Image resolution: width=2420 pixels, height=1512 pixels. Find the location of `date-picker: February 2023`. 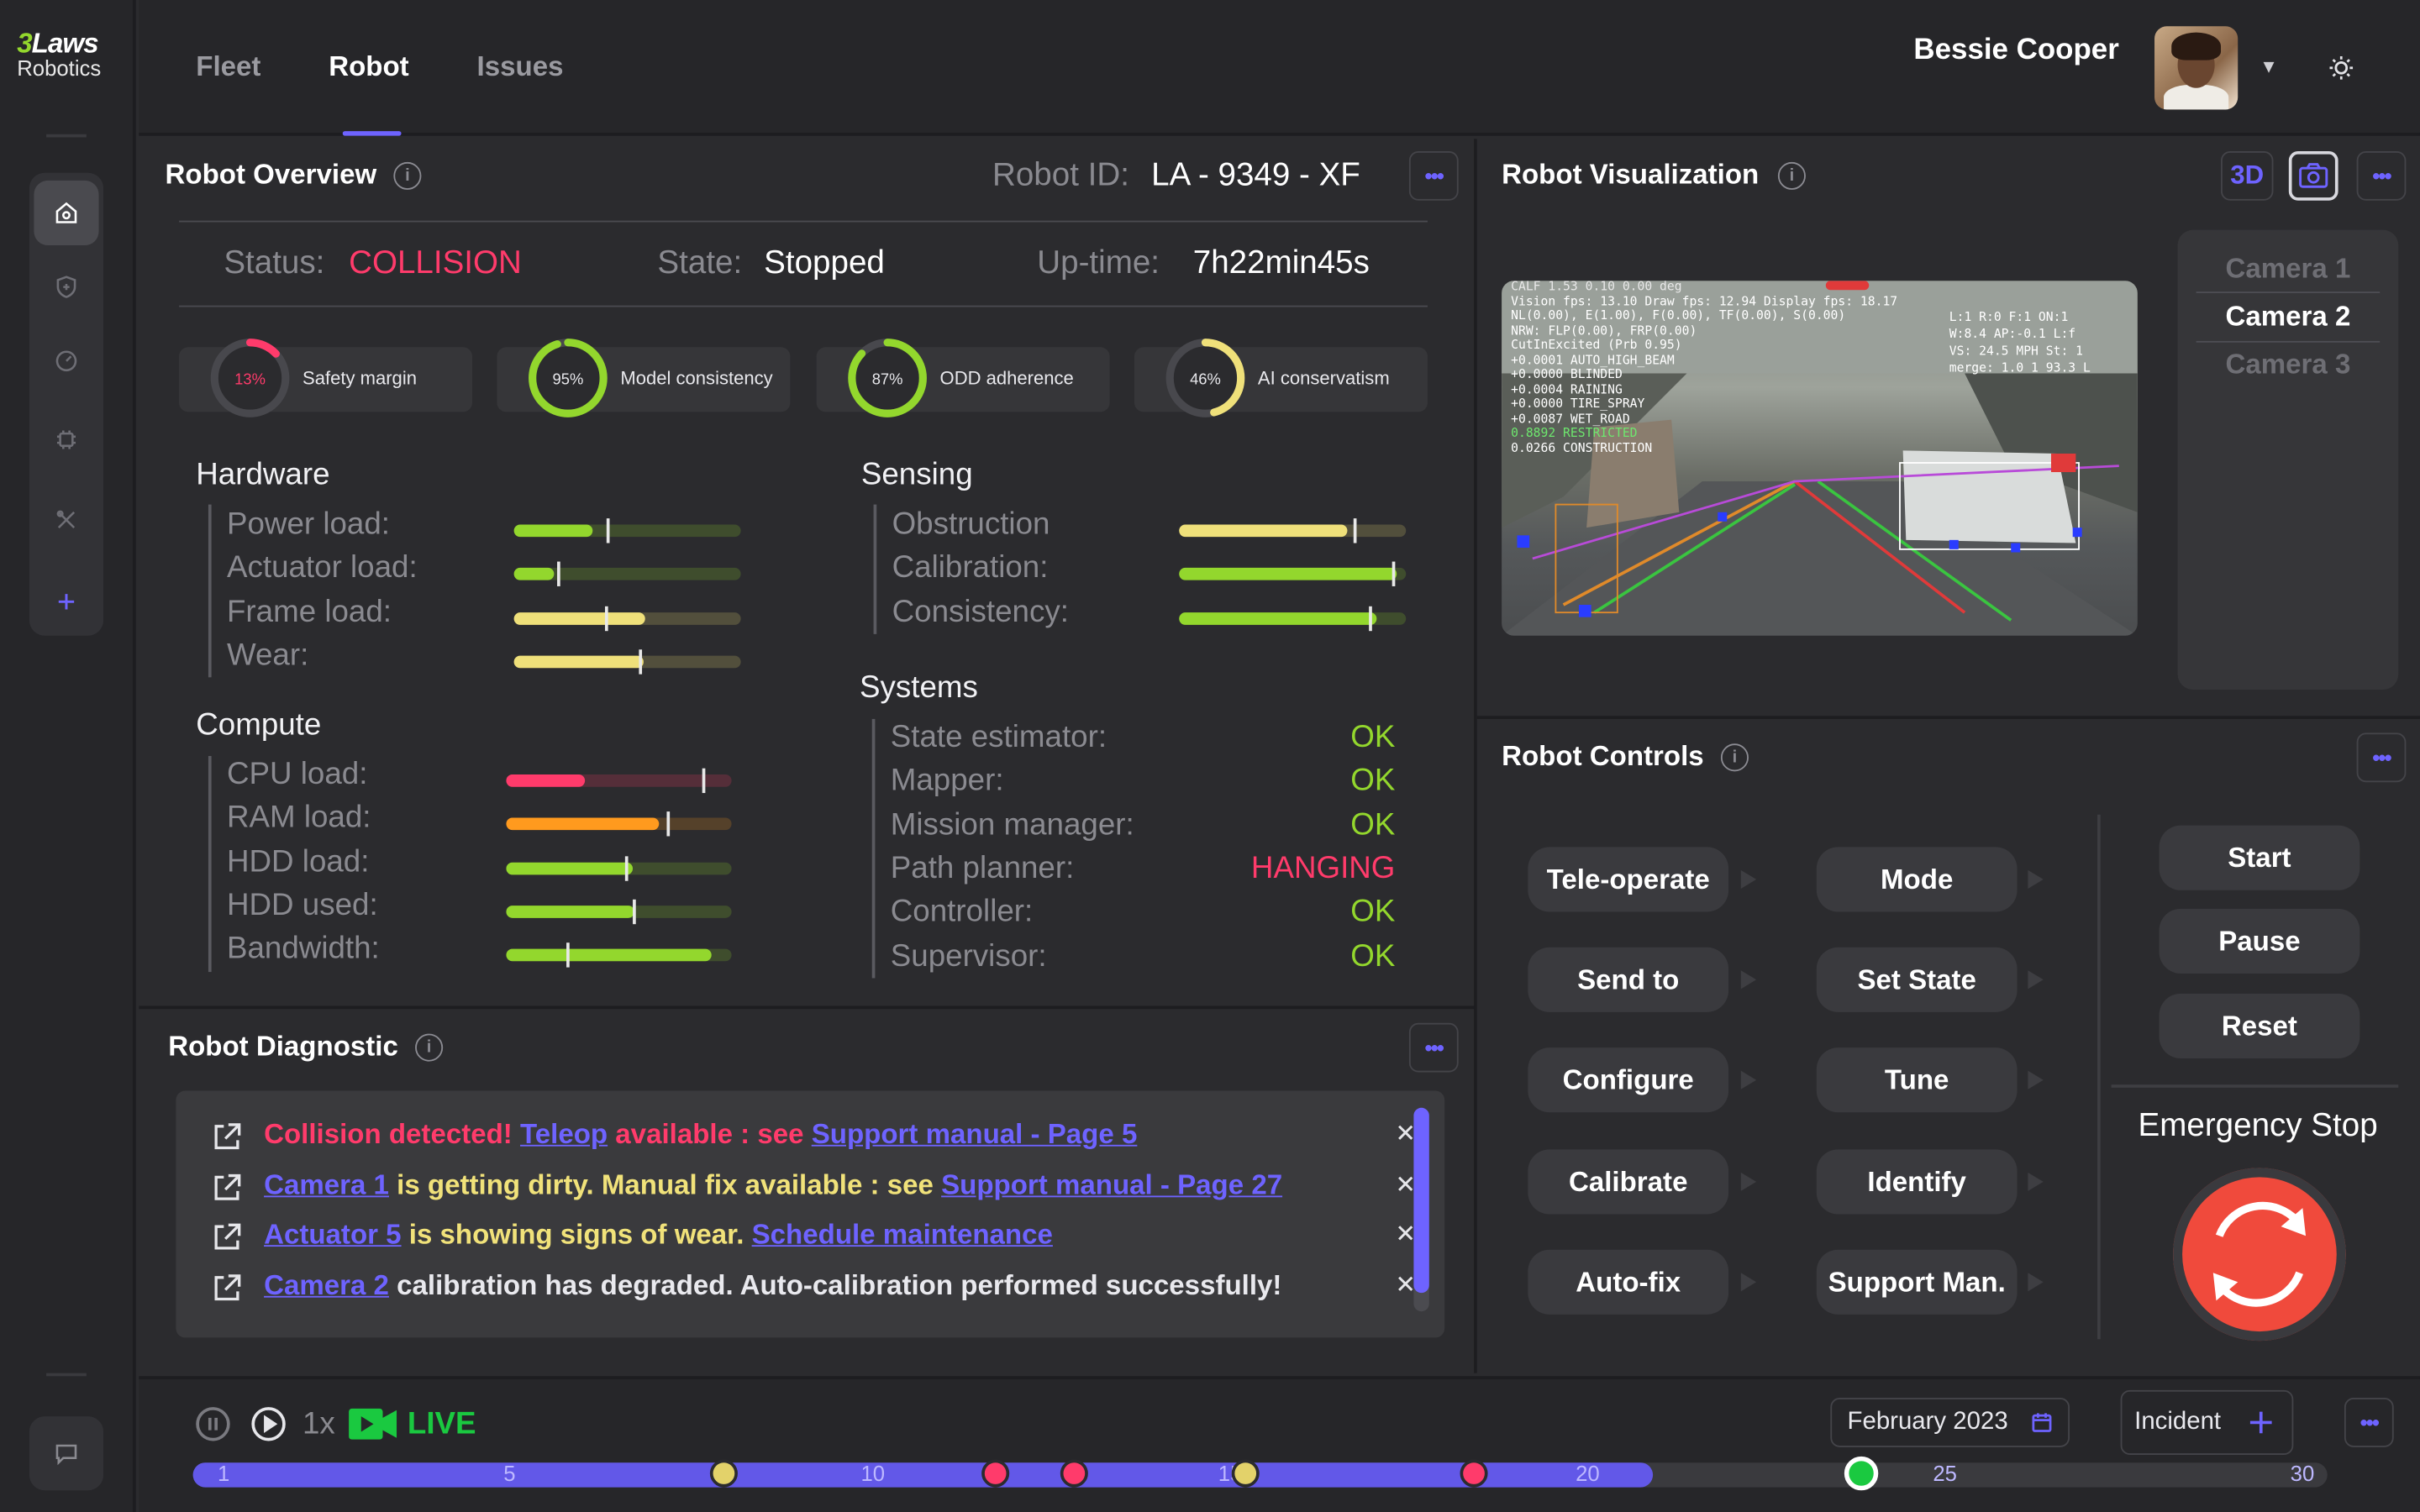

date-picker: February 2023 is located at coordinates (1950, 1422).